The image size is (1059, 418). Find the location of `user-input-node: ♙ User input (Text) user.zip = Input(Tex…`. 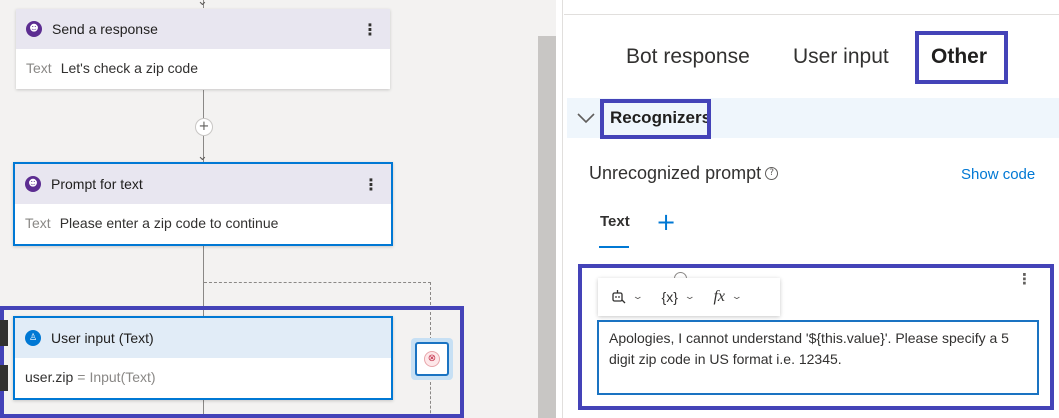

user-input-node: ♙ User input (Text) user.zip = Input(Tex… is located at coordinates (203, 358).